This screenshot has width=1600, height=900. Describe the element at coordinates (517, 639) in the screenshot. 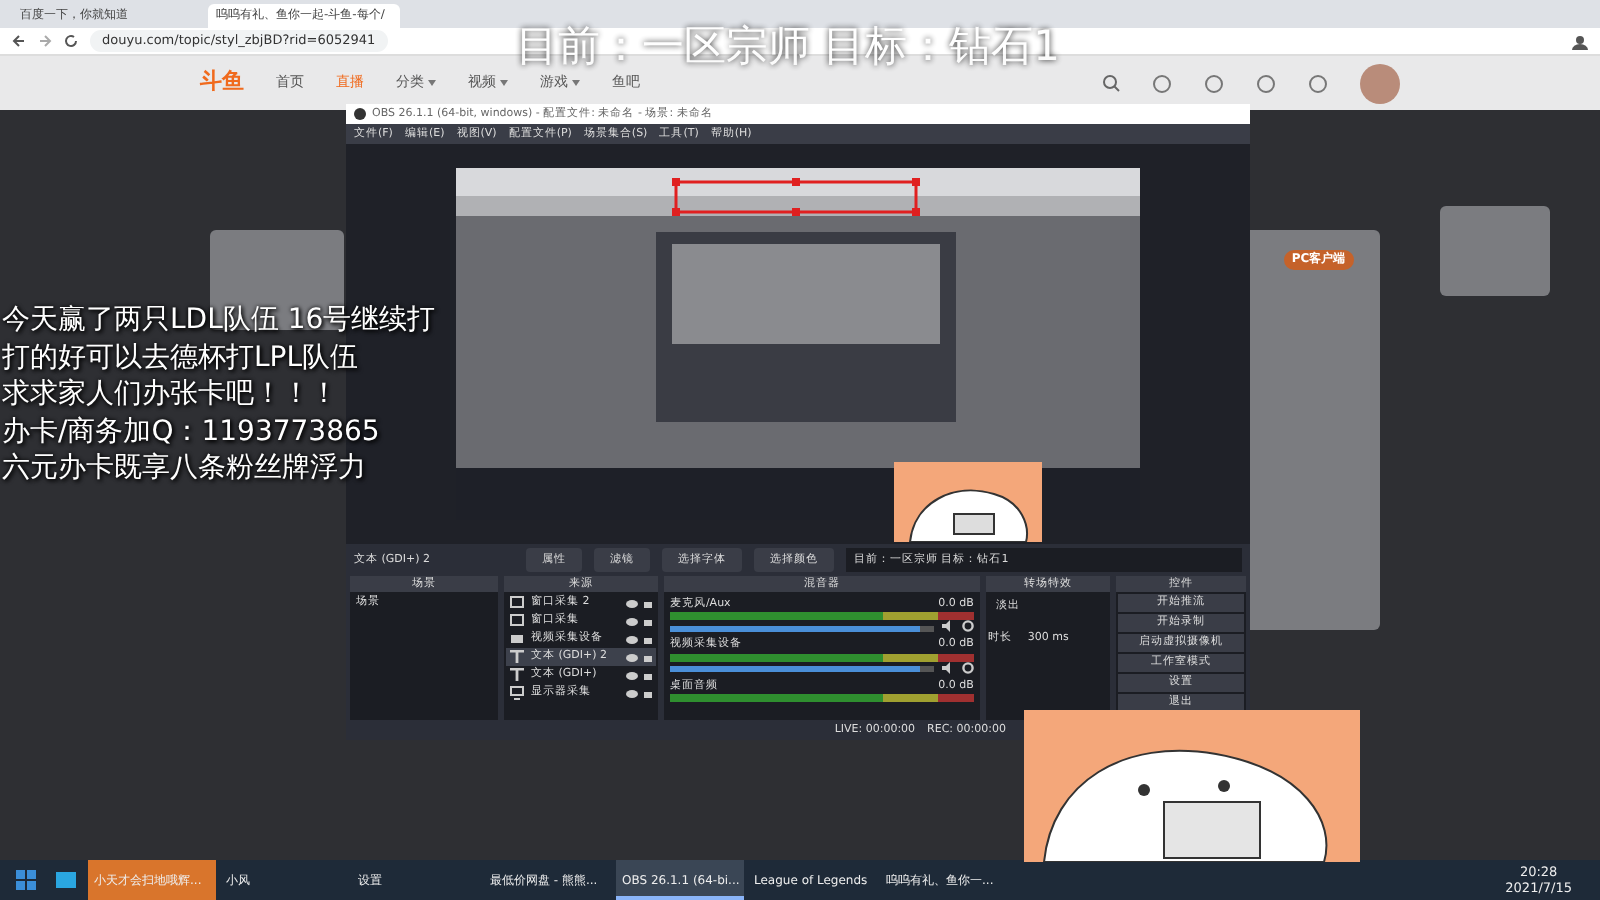

I see `camera-icon` at that location.